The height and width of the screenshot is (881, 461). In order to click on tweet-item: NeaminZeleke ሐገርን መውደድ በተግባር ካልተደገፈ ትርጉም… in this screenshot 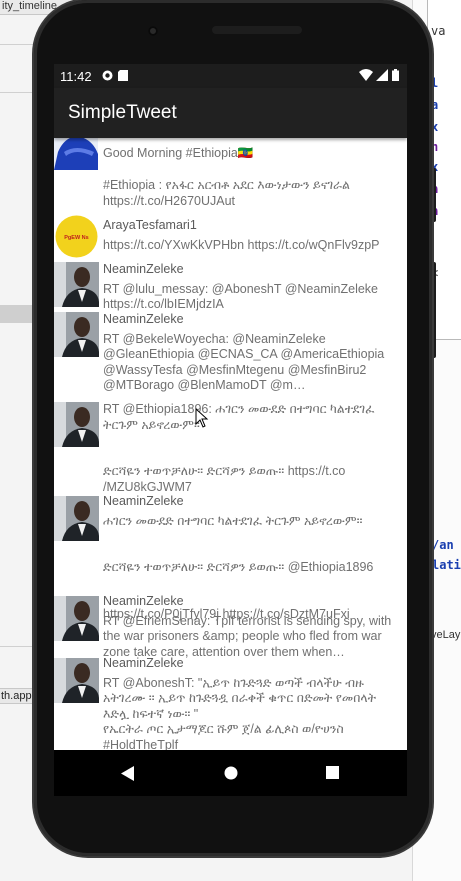, I will do `click(230, 557)`.